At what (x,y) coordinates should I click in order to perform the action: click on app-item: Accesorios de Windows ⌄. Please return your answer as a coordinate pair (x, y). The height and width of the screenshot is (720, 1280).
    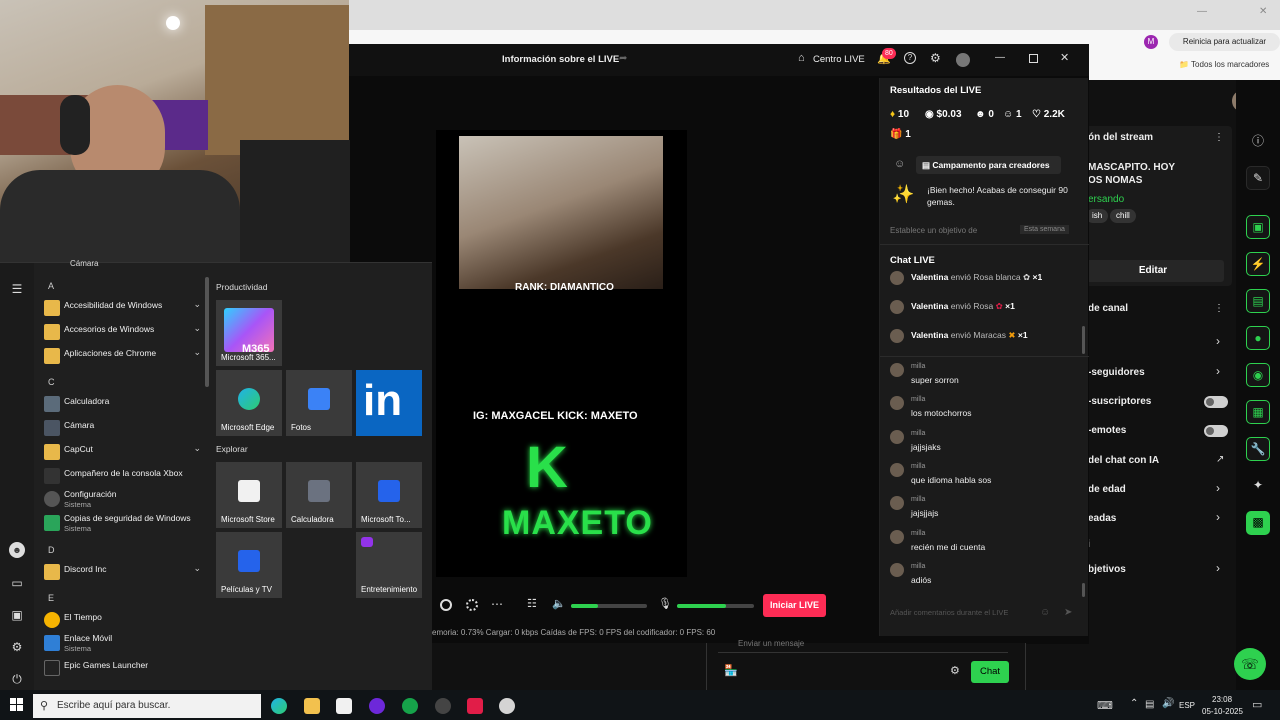
    Looking at the image, I should click on (122, 332).